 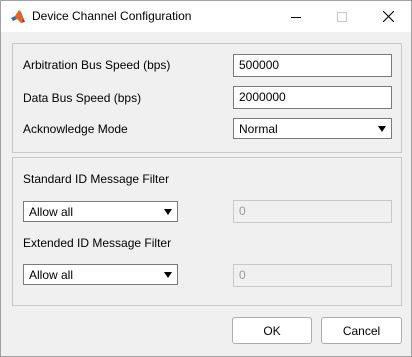 What do you see at coordinates (51, 274) in the screenshot?
I see `extended-filter-mode: Allow all` at bounding box center [51, 274].